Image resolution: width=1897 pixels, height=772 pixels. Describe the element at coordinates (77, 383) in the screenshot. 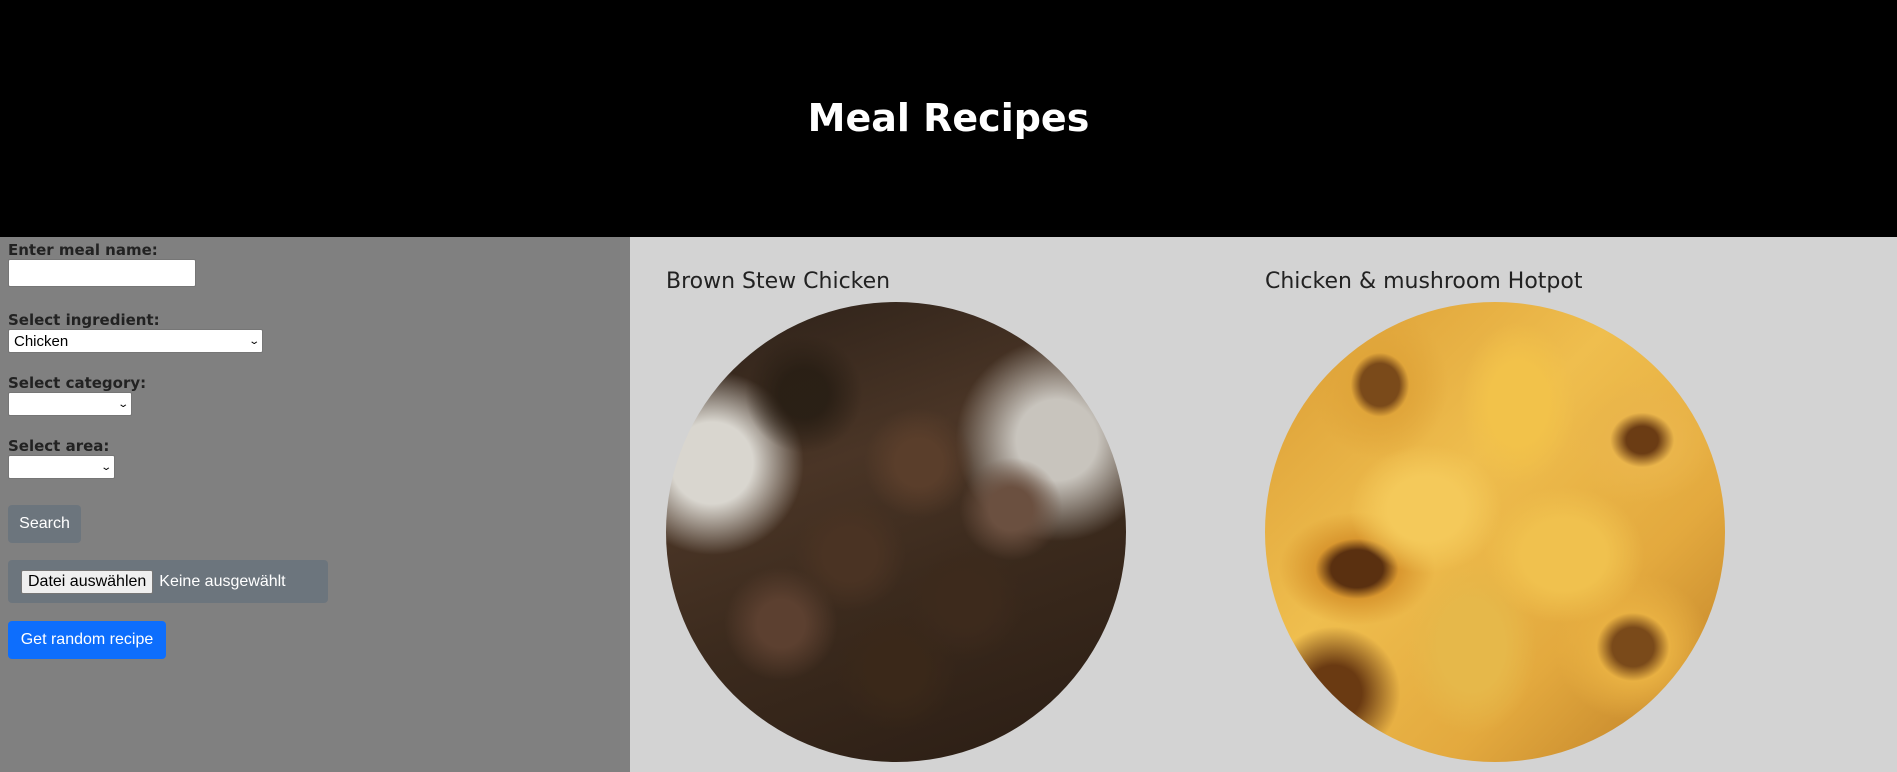

I see `category-label: Select category:` at that location.